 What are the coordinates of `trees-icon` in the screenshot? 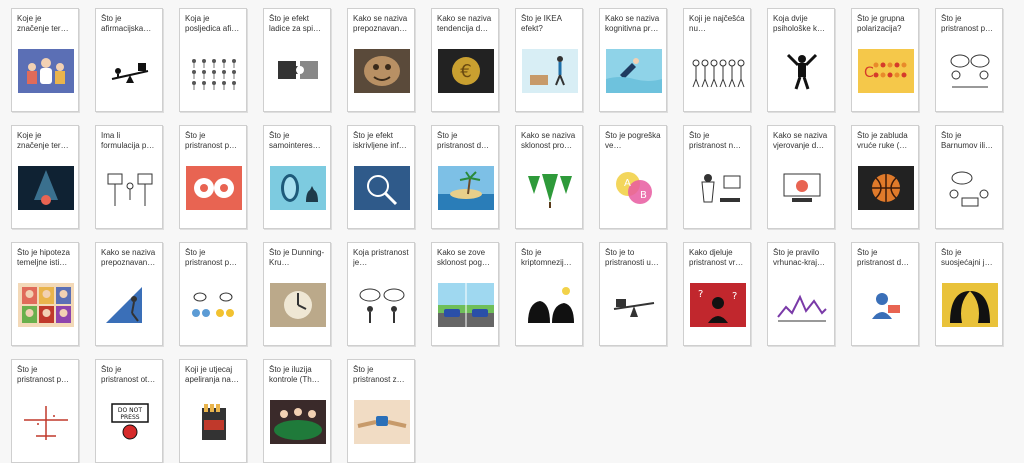 It's located at (550, 188).